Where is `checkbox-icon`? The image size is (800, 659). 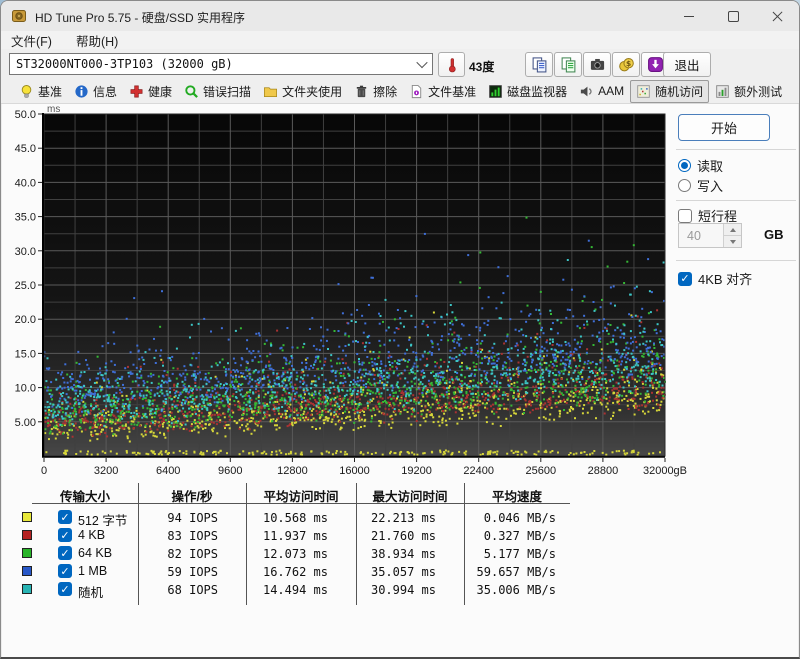 checkbox-icon is located at coordinates (685, 215).